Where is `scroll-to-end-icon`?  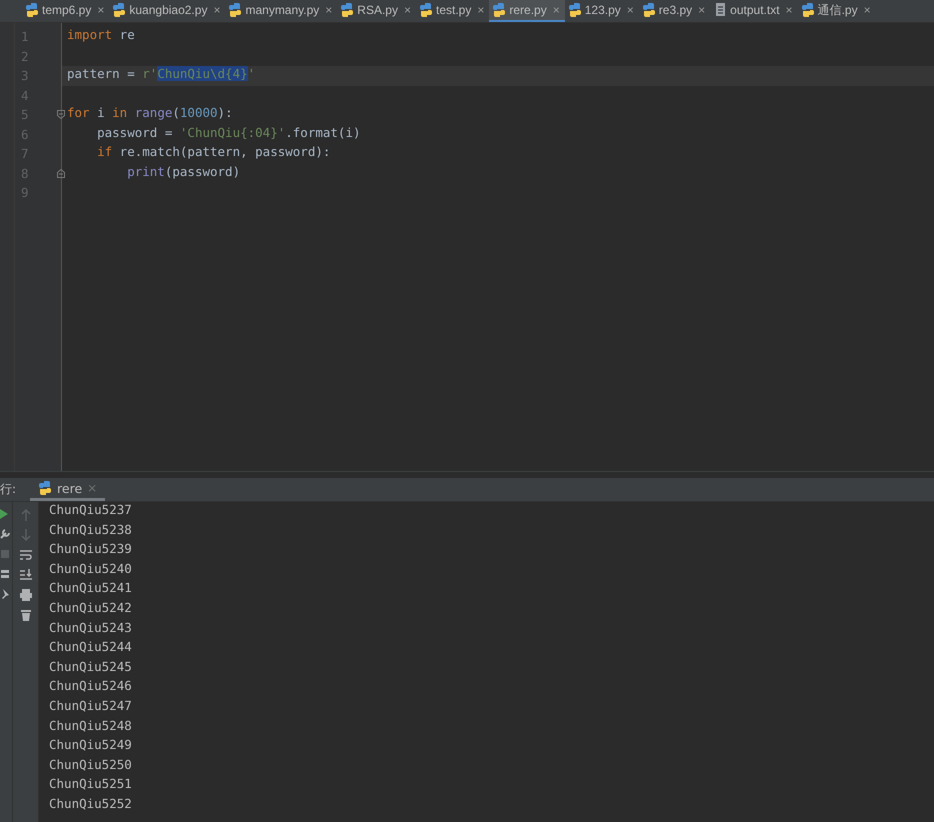
scroll-to-end-icon is located at coordinates (25, 575).